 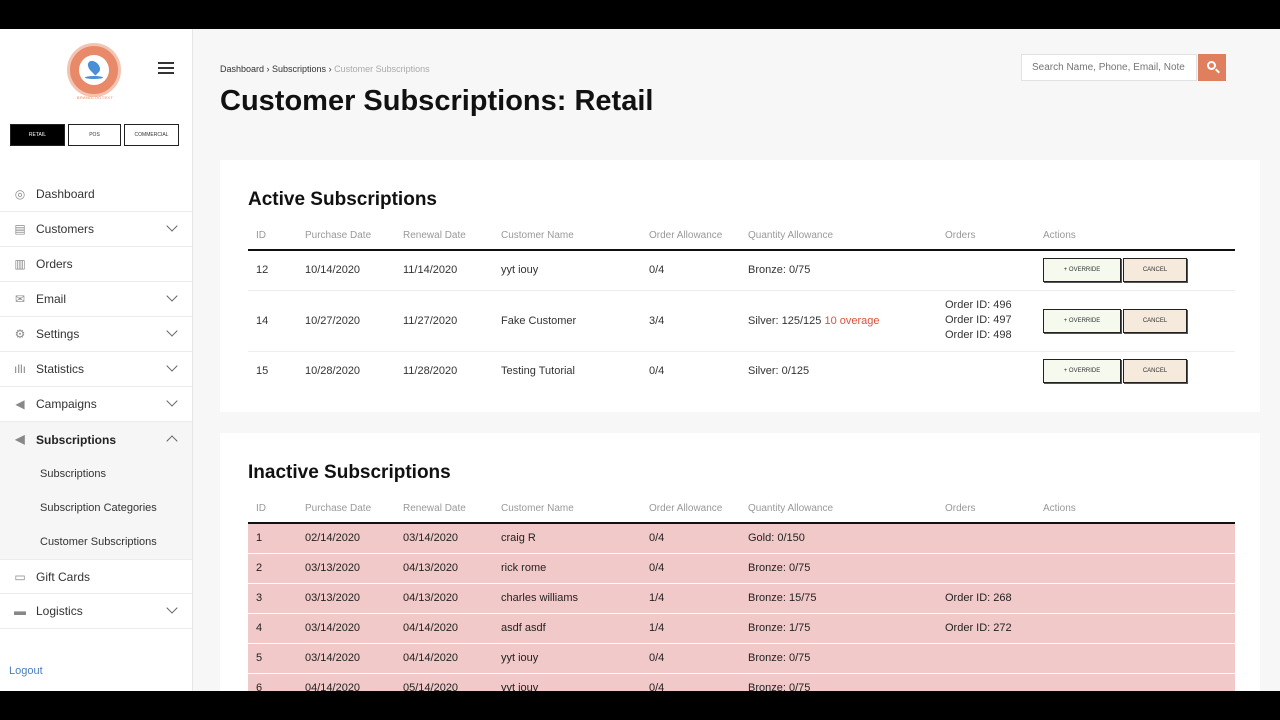 What do you see at coordinates (20, 369) in the screenshot?
I see `signal-icon: ıllı` at bounding box center [20, 369].